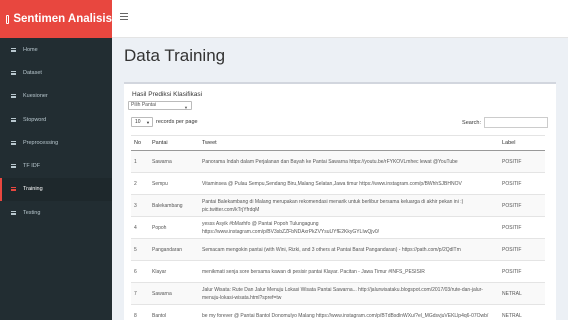 The image size is (568, 320). What do you see at coordinates (340, 19) in the screenshot?
I see `top-navbar` at bounding box center [340, 19].